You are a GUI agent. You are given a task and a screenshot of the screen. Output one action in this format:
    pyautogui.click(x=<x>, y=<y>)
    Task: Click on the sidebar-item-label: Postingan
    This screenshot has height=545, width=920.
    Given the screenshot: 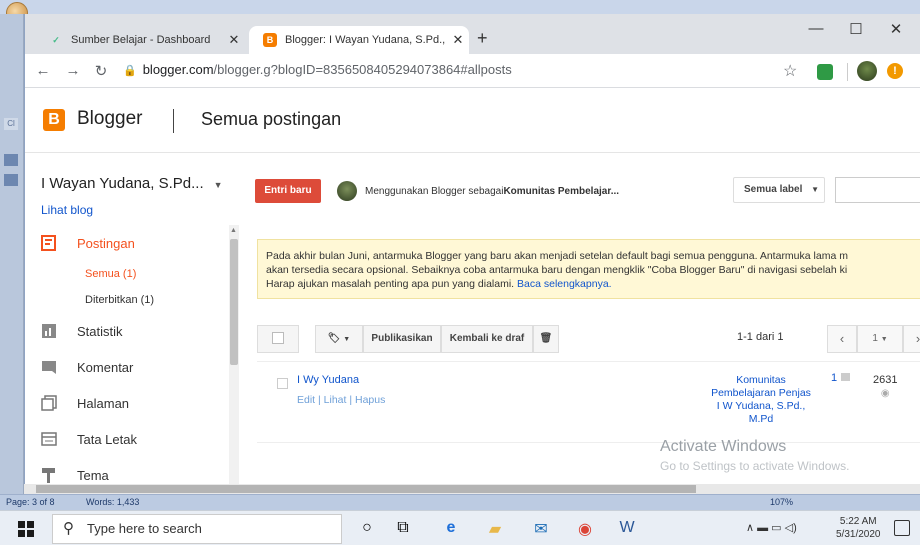 What is the action you would take?
    pyautogui.click(x=106, y=243)
    